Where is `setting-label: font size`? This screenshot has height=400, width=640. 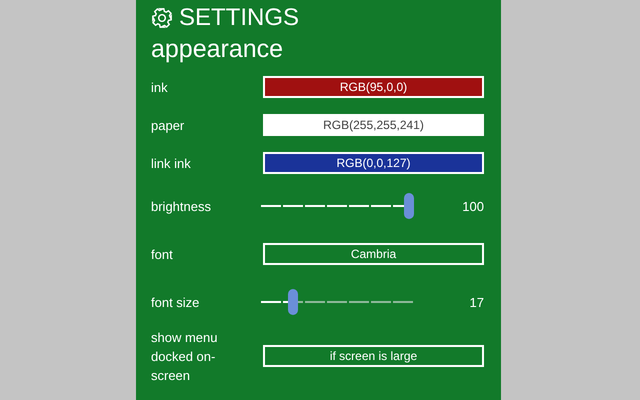
setting-label: font size is located at coordinates (175, 303).